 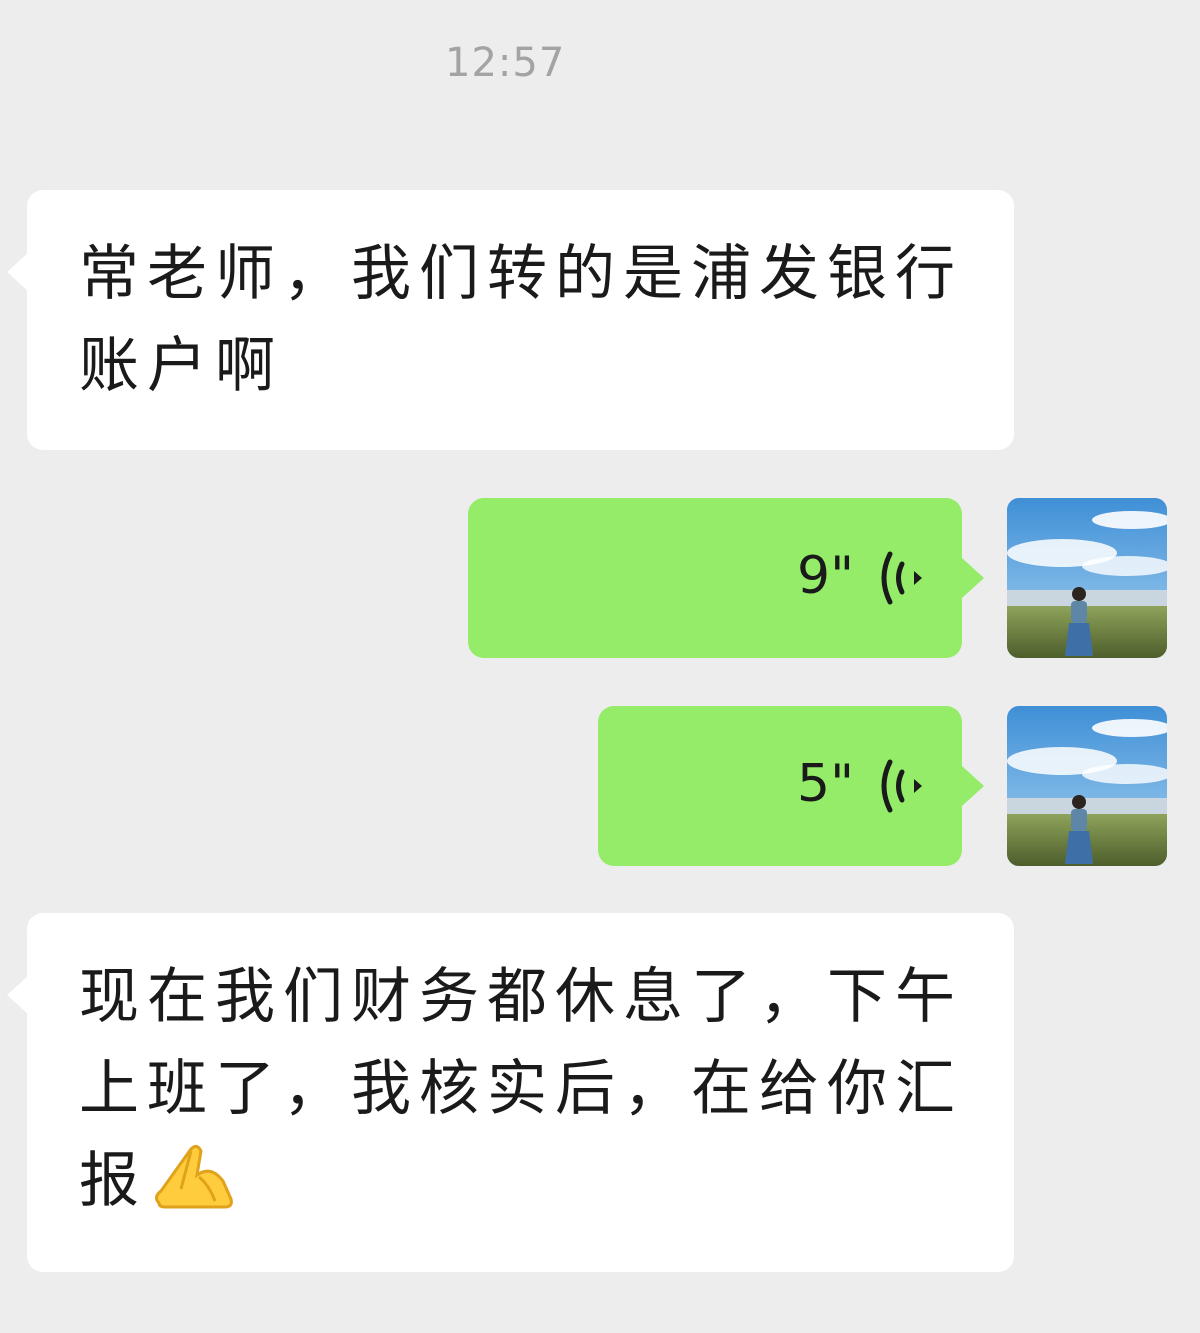 What do you see at coordinates (791, 786) in the screenshot?
I see `outgoing-voice-bubble: 5"` at bounding box center [791, 786].